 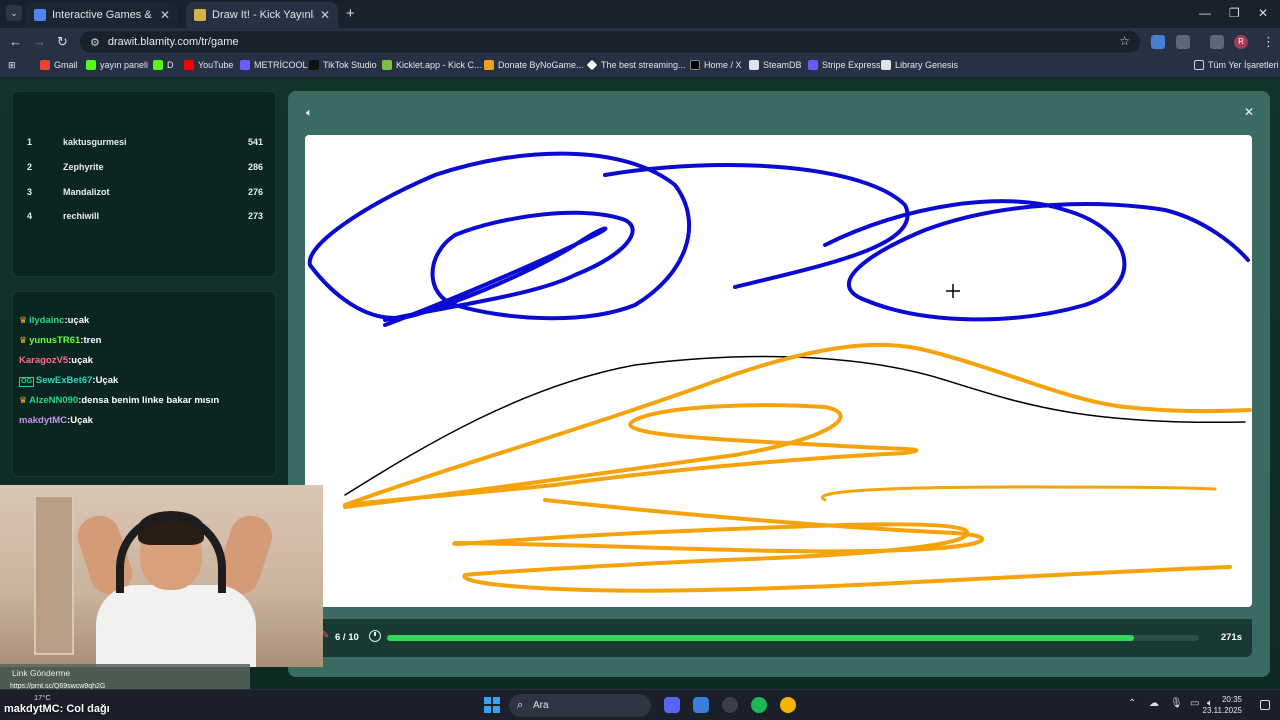 I want to click on steamdb-icon, so click(x=754, y=65).